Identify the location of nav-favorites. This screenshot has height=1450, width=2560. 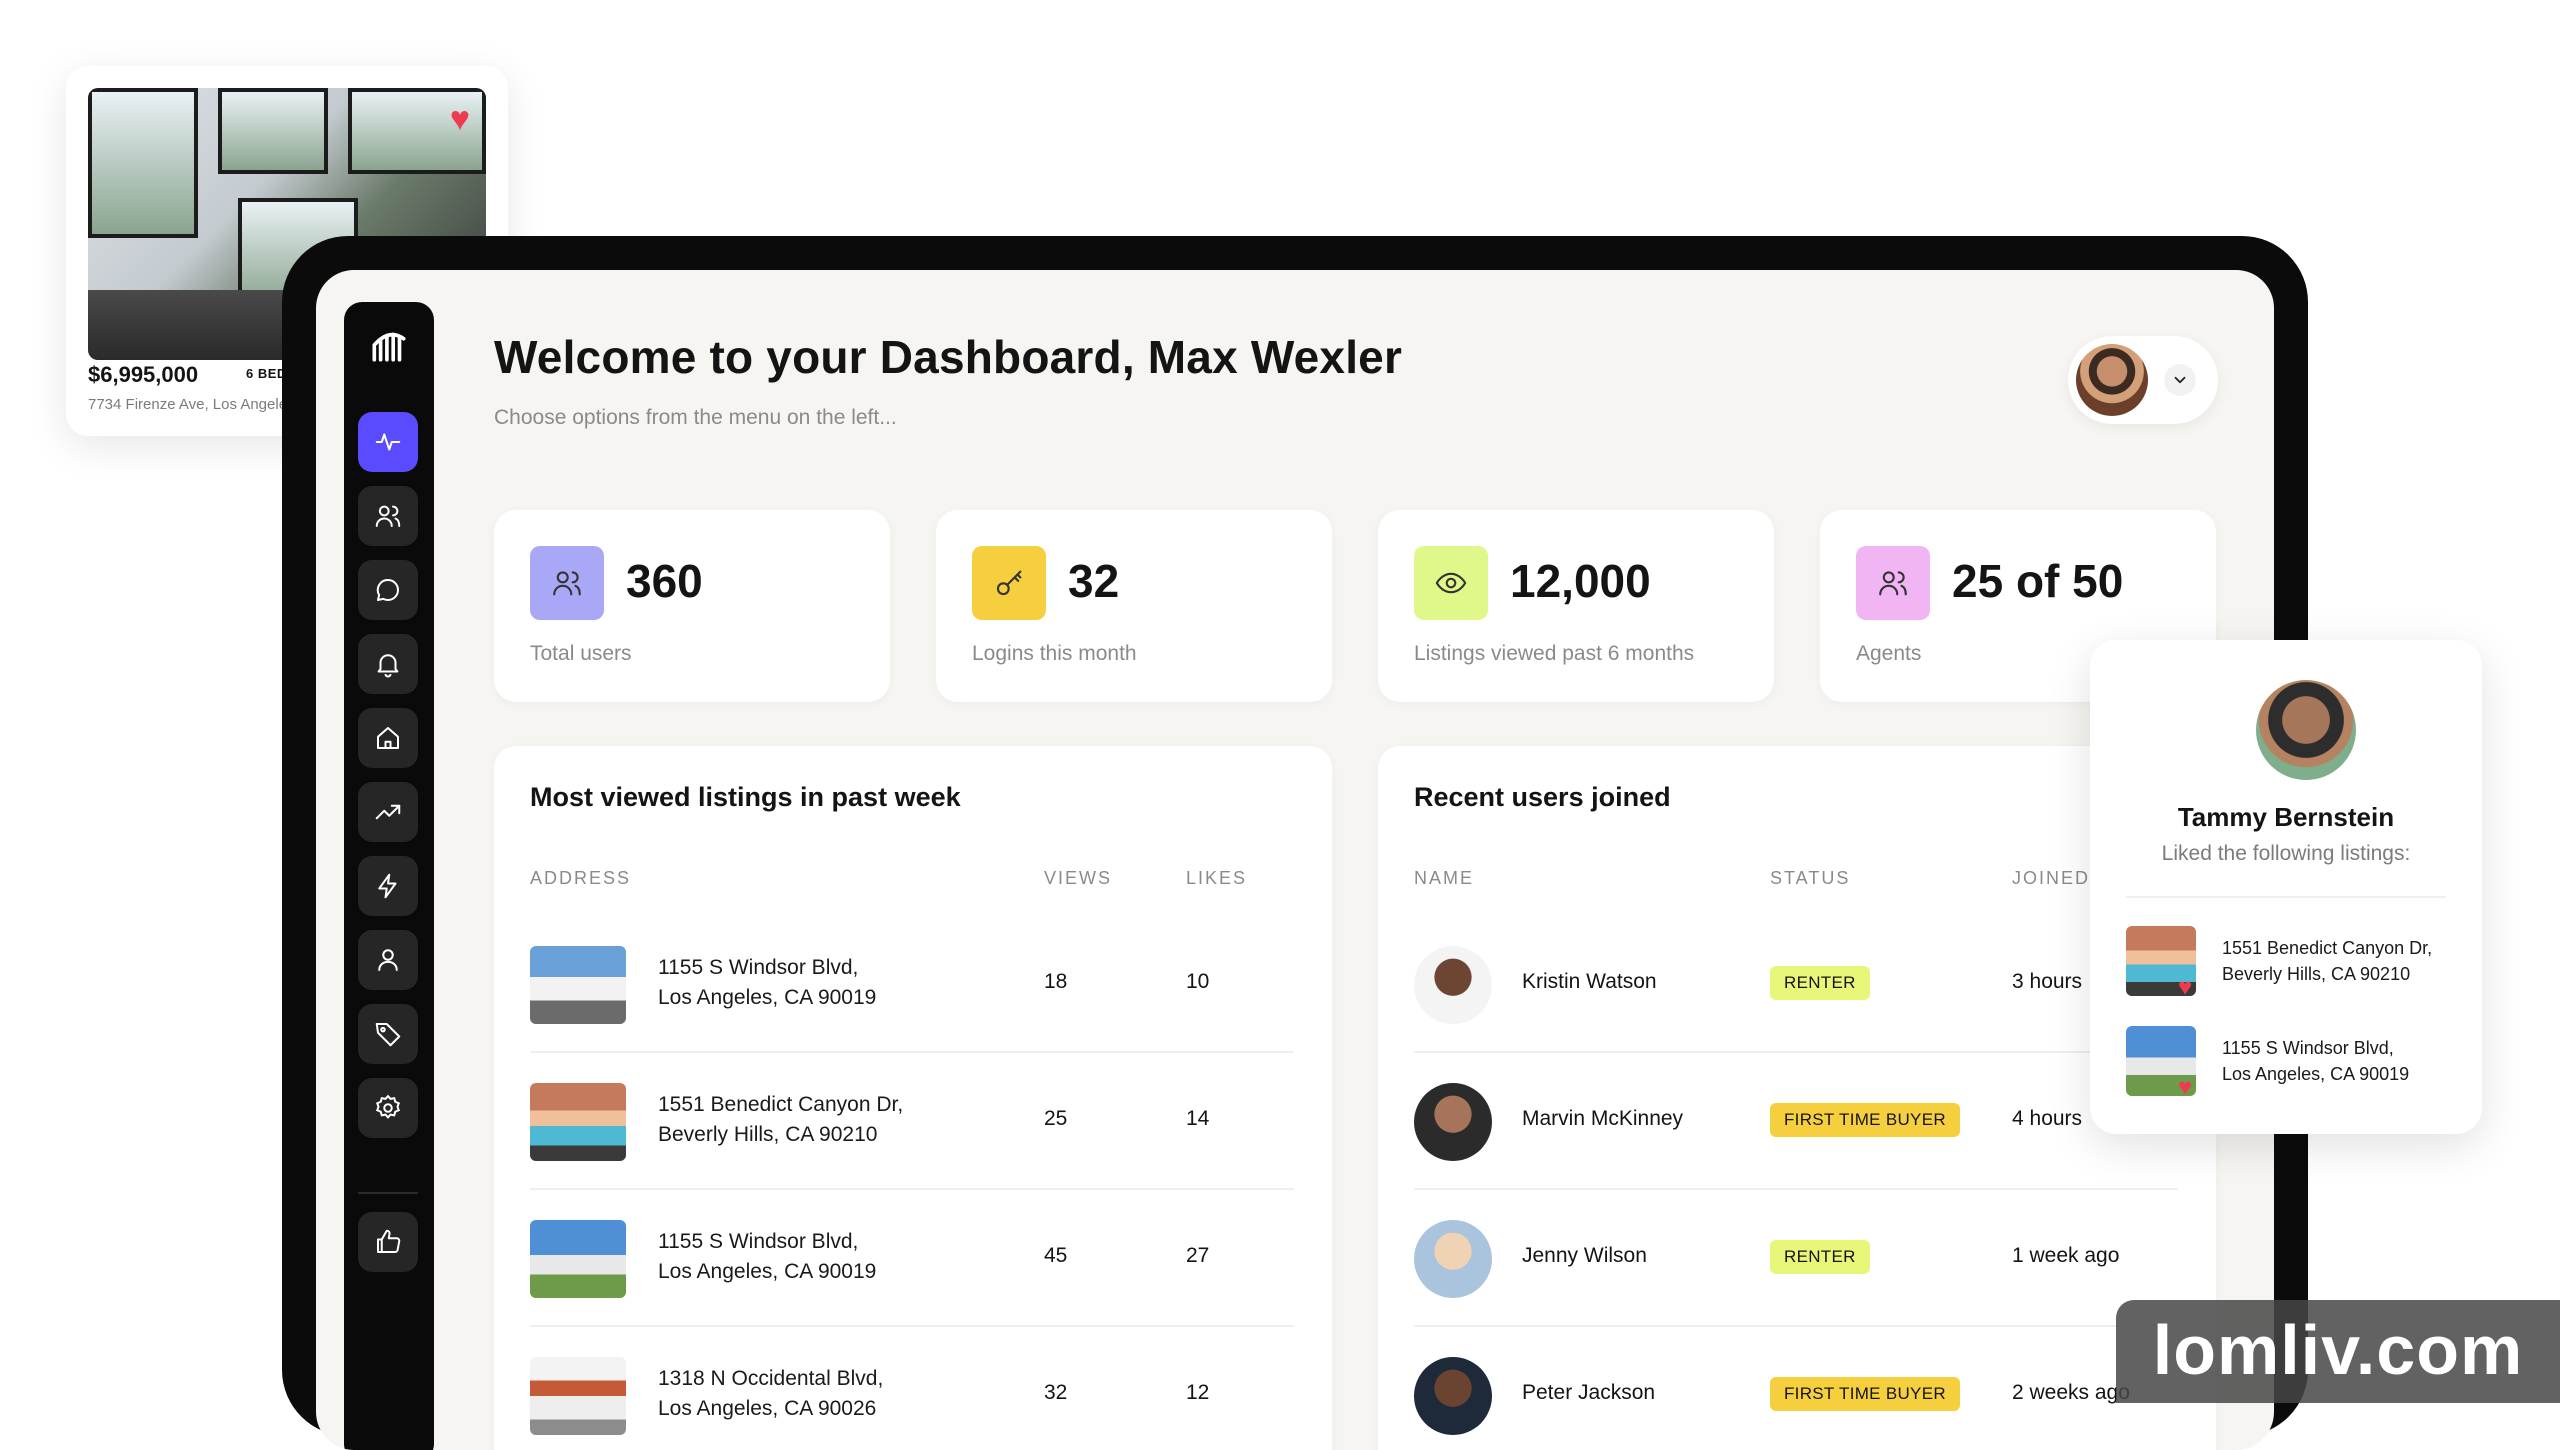
(388, 1242).